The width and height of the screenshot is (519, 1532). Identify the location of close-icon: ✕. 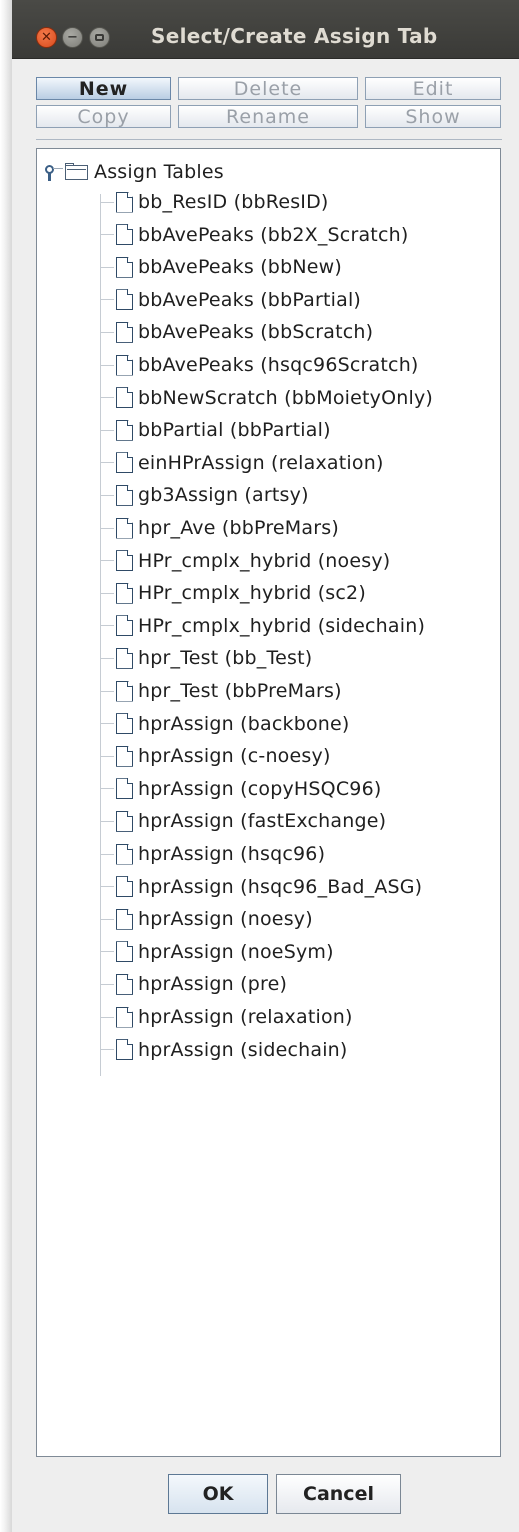
(46, 37).